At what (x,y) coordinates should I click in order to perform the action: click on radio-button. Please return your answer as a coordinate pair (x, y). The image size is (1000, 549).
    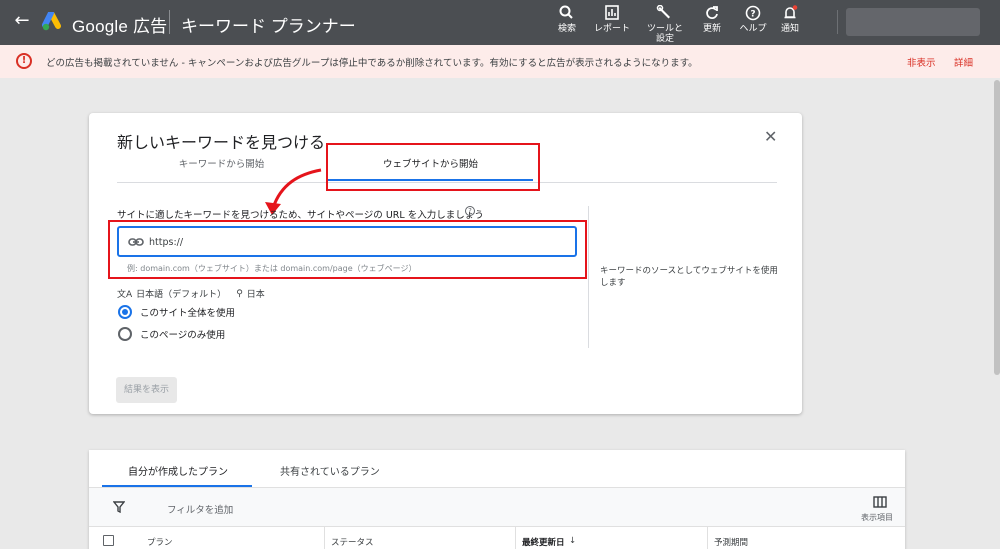
    Looking at the image, I should click on (125, 334).